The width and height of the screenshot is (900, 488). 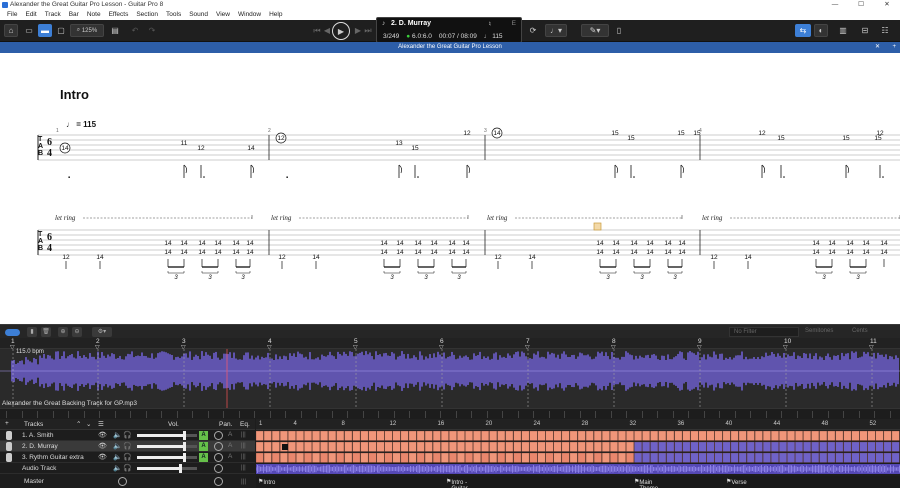 What do you see at coordinates (29, 30) in the screenshot?
I see `page-view-button: ▭` at bounding box center [29, 30].